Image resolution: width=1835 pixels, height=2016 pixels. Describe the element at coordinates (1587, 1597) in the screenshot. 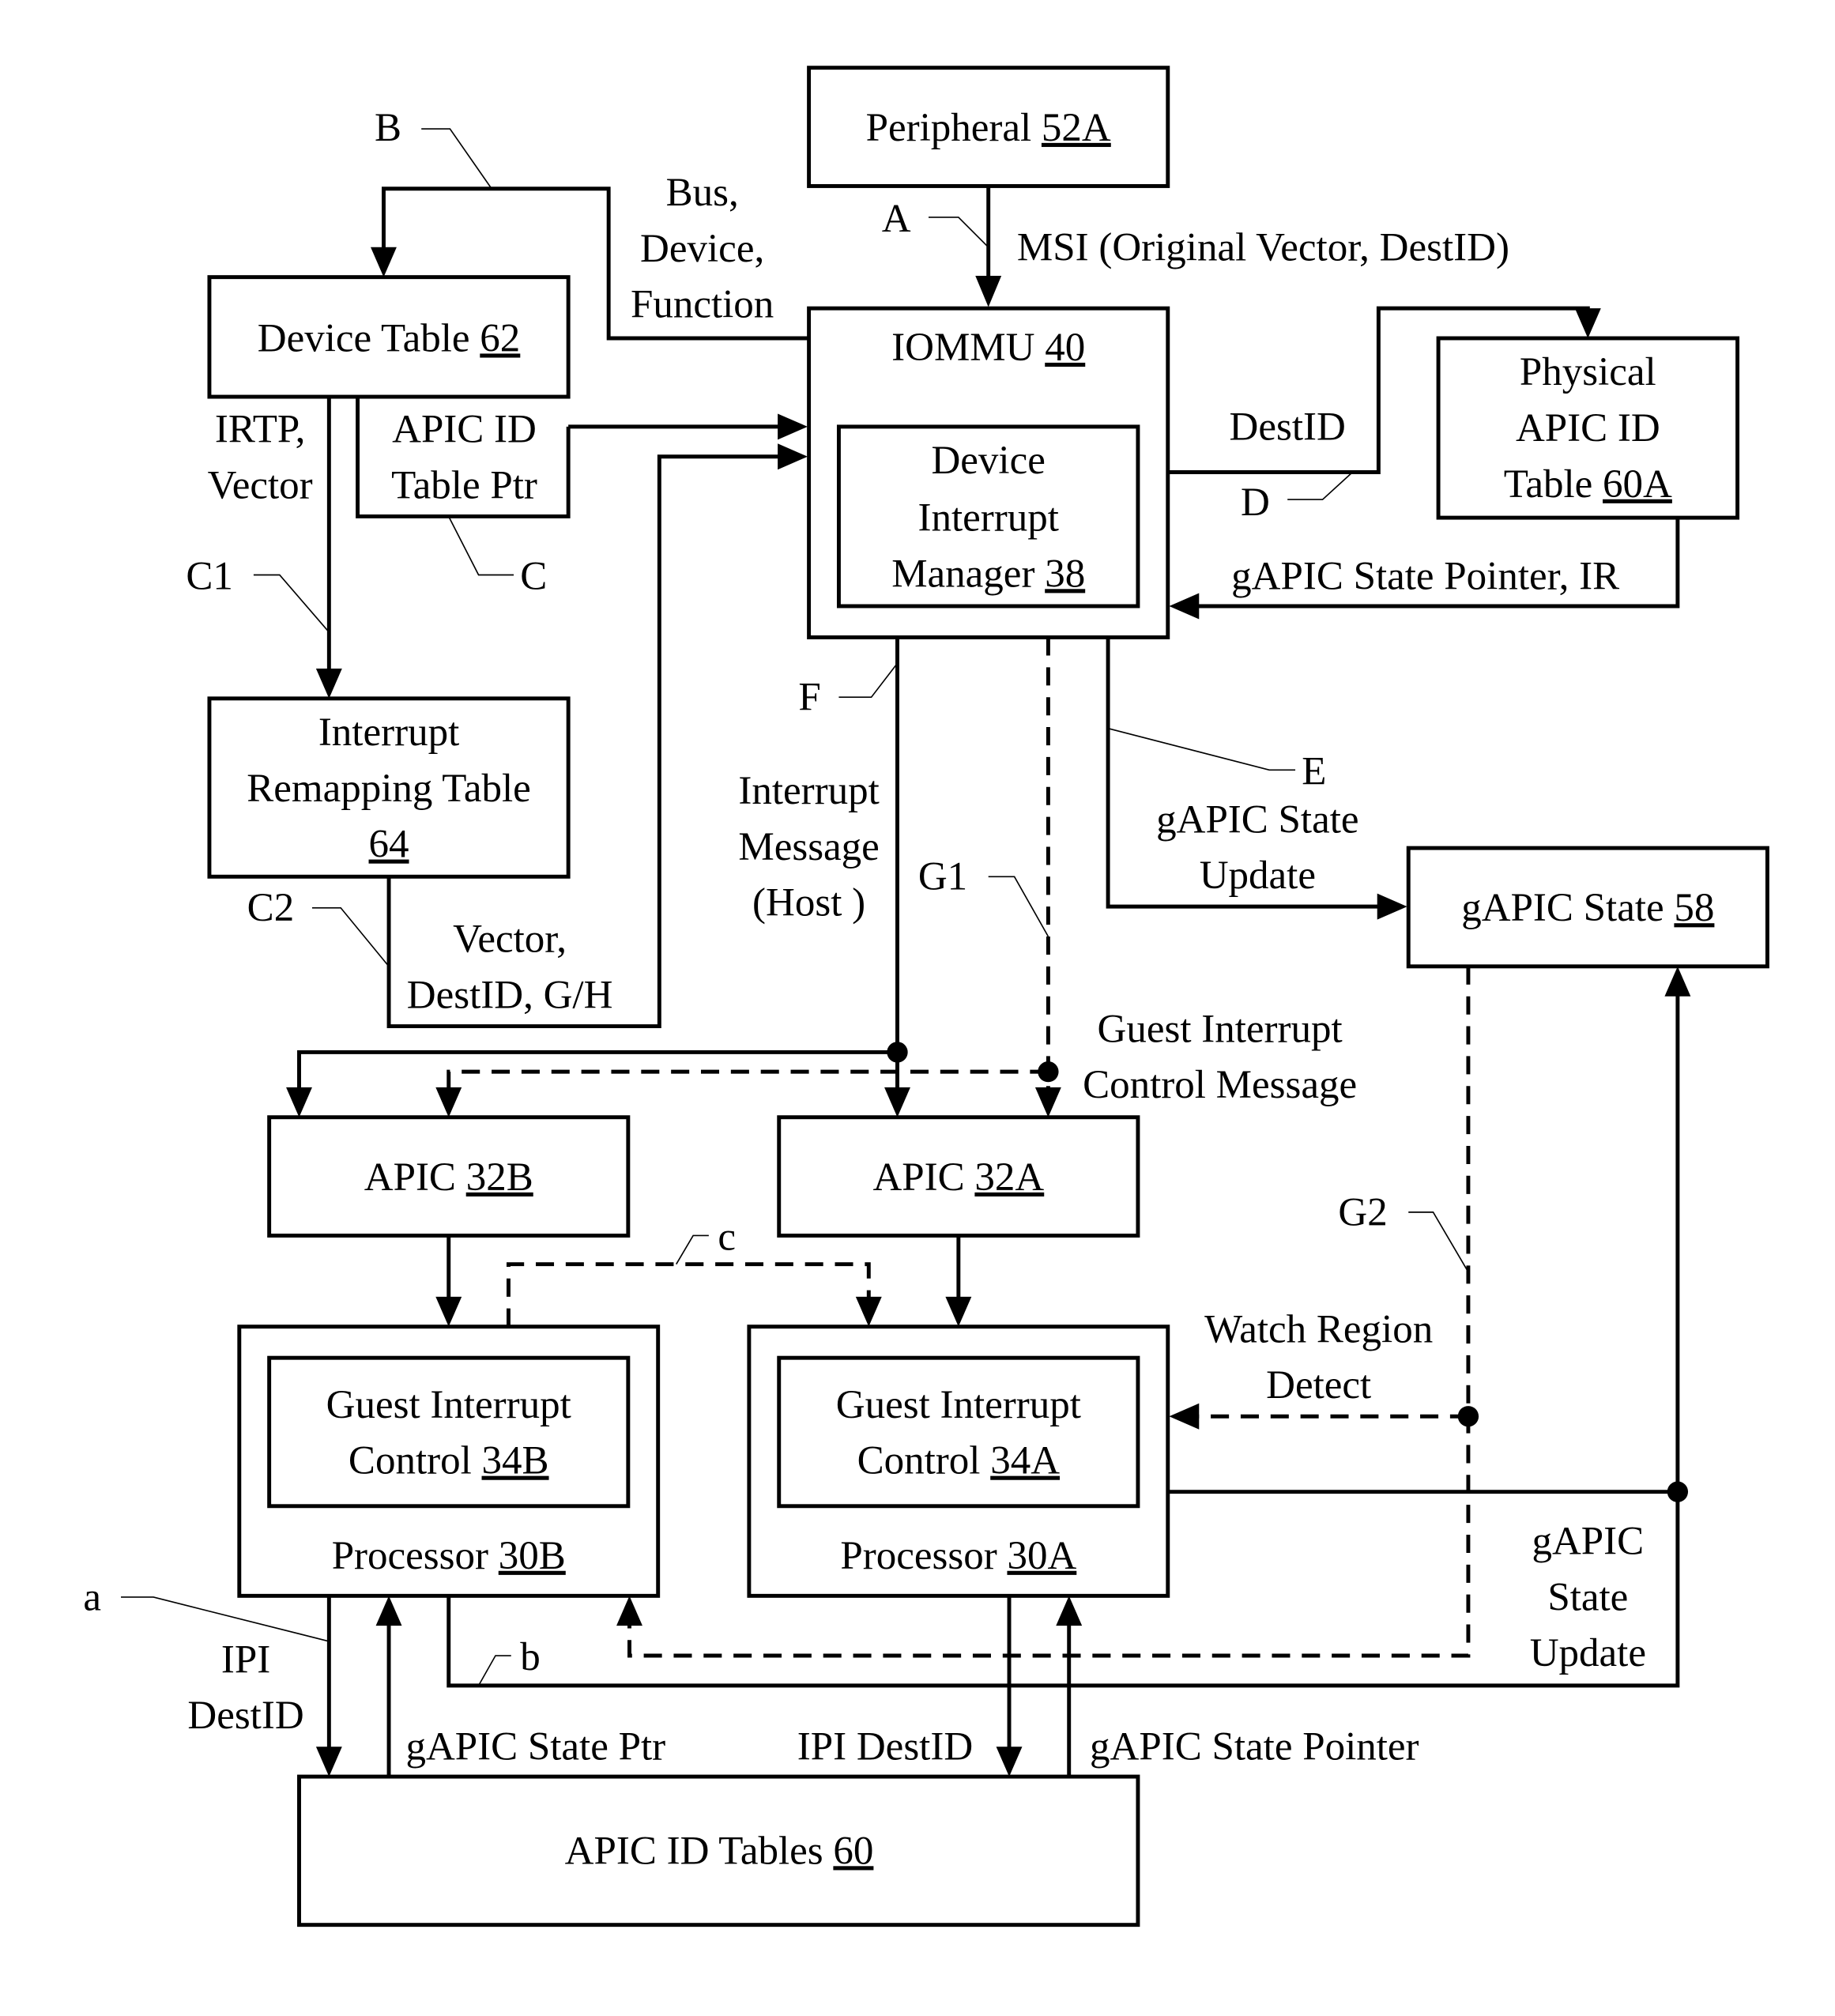

I see `svg-text: State` at that location.